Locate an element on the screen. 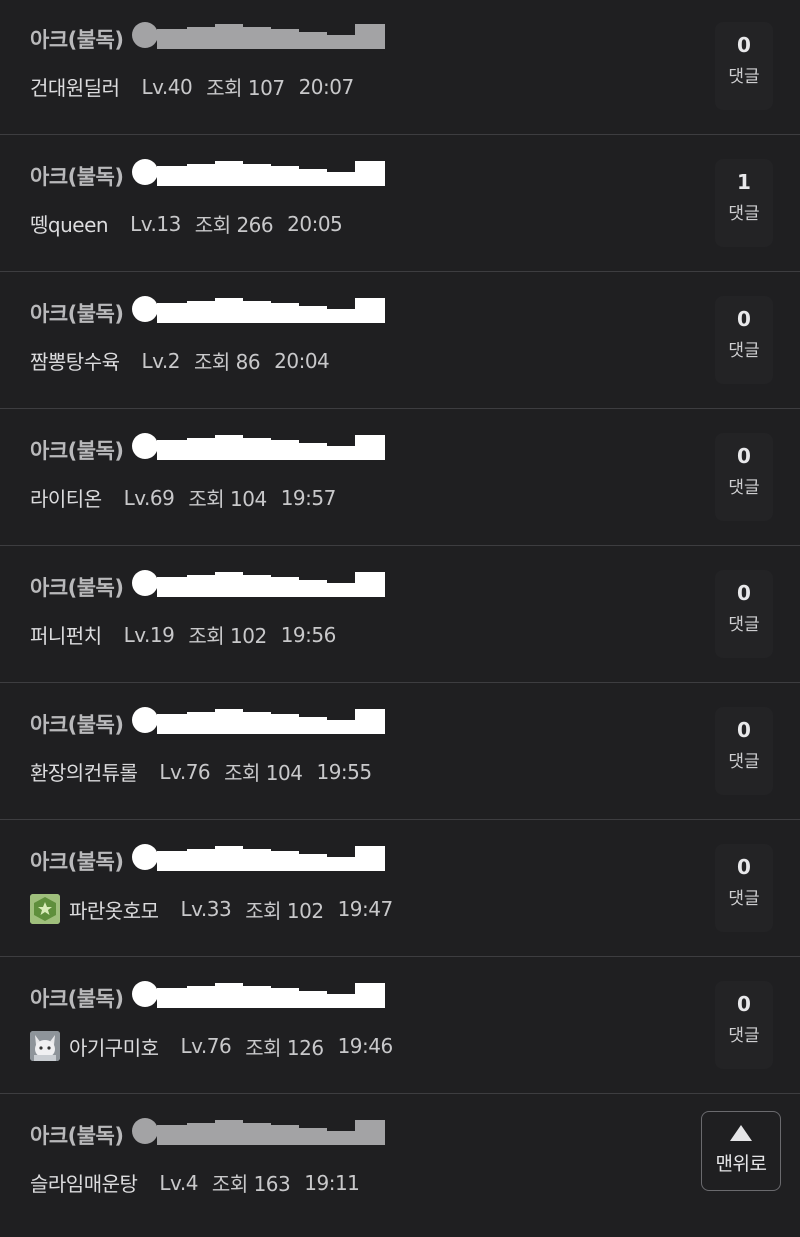  author-level: Lv.40 is located at coordinates (167, 86).